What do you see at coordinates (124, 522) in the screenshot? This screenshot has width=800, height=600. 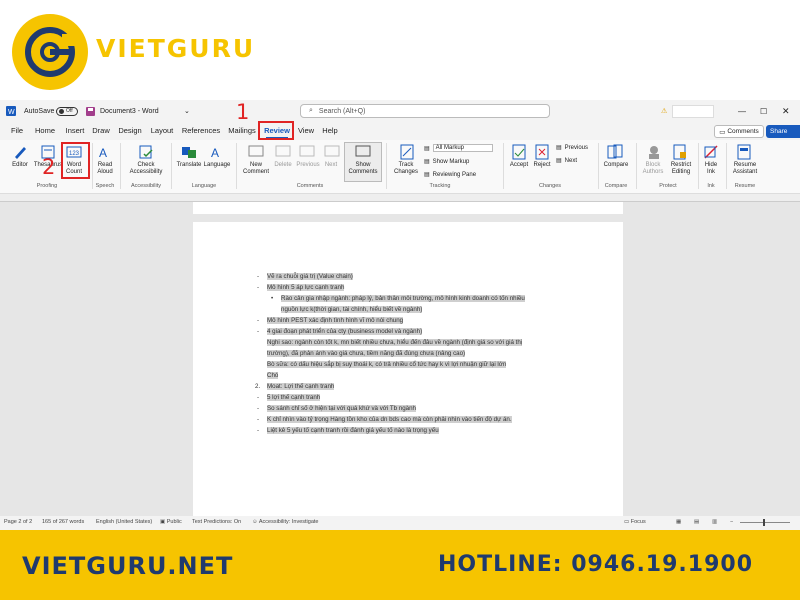 I see `language-status: English (United States)` at bounding box center [124, 522].